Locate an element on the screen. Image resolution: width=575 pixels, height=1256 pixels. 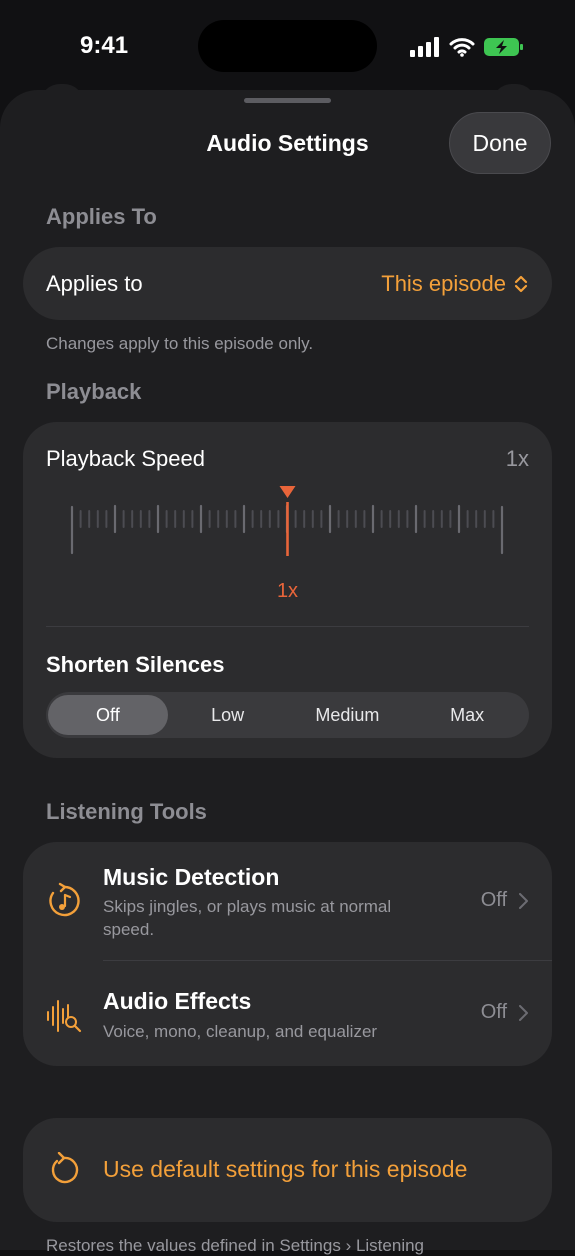
audio-effects-description: Voice, mono, cleanup, and equalizer is located at coordinates (240, 1031).